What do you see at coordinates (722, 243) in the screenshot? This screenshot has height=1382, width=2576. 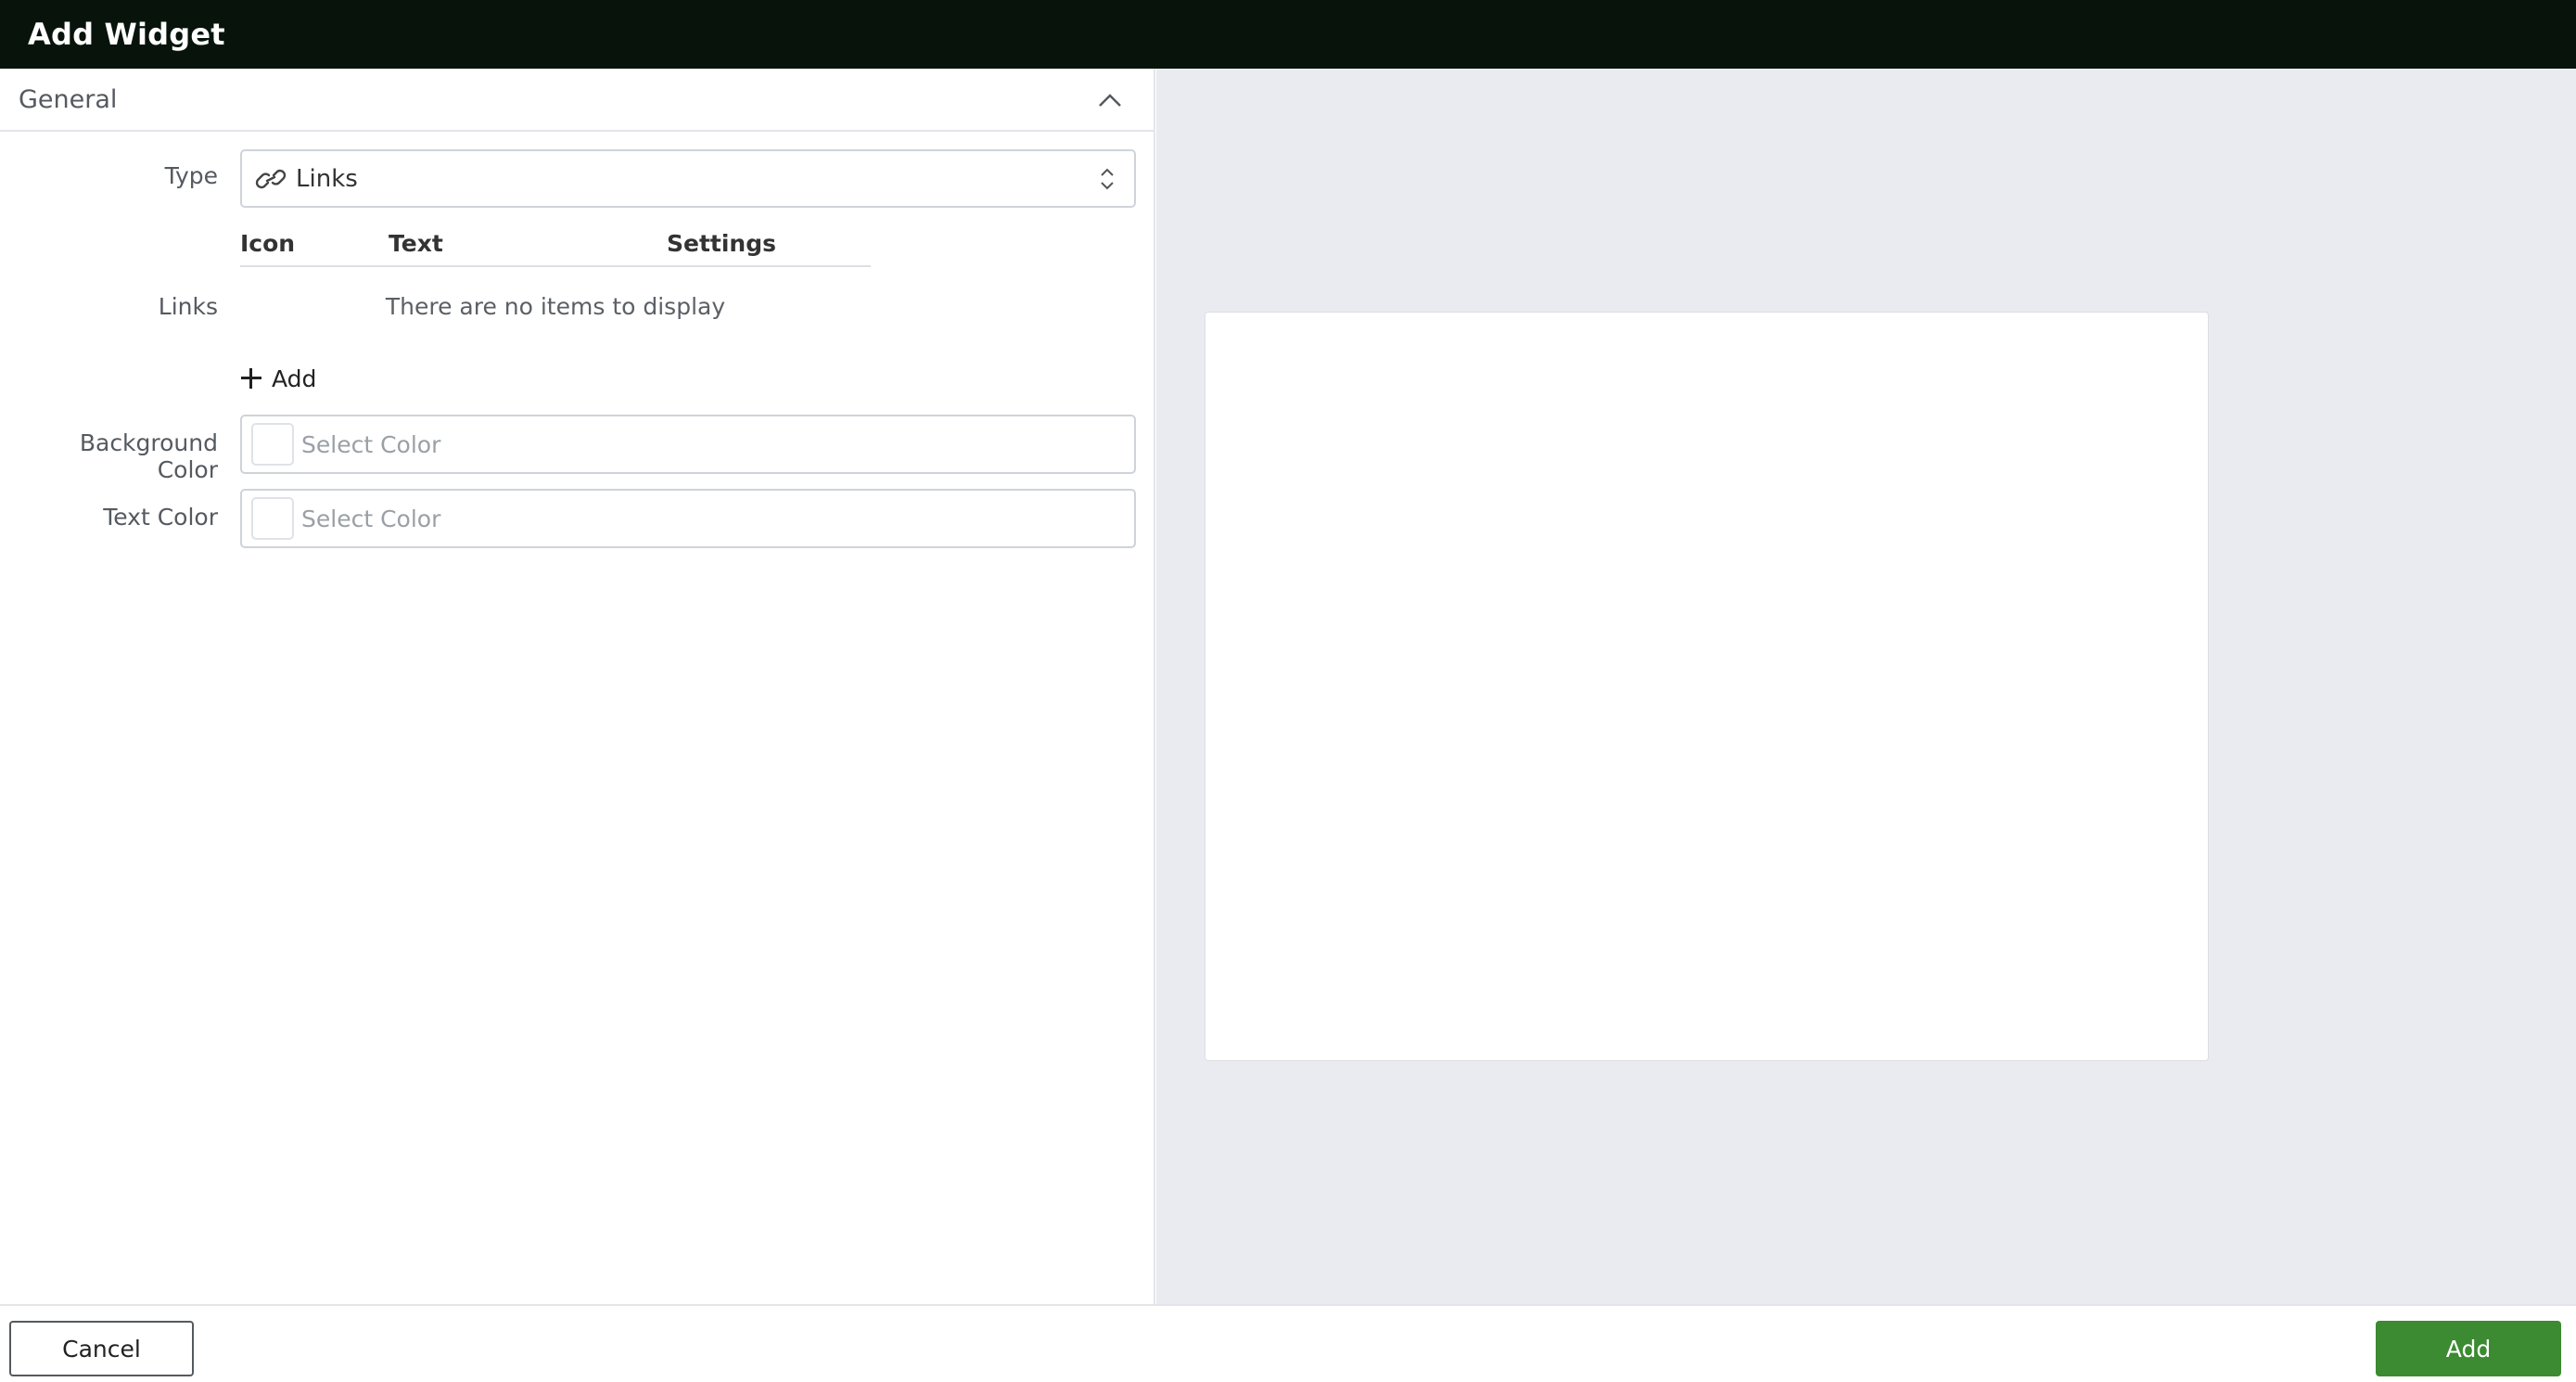 I see `column-header-settings: Settings` at bounding box center [722, 243].